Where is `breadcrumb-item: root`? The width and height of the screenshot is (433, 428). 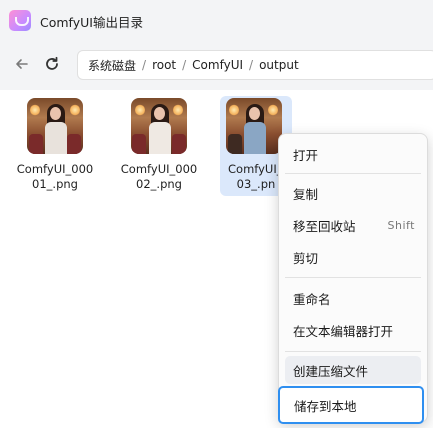 breadcrumb-item: root is located at coordinates (164, 65).